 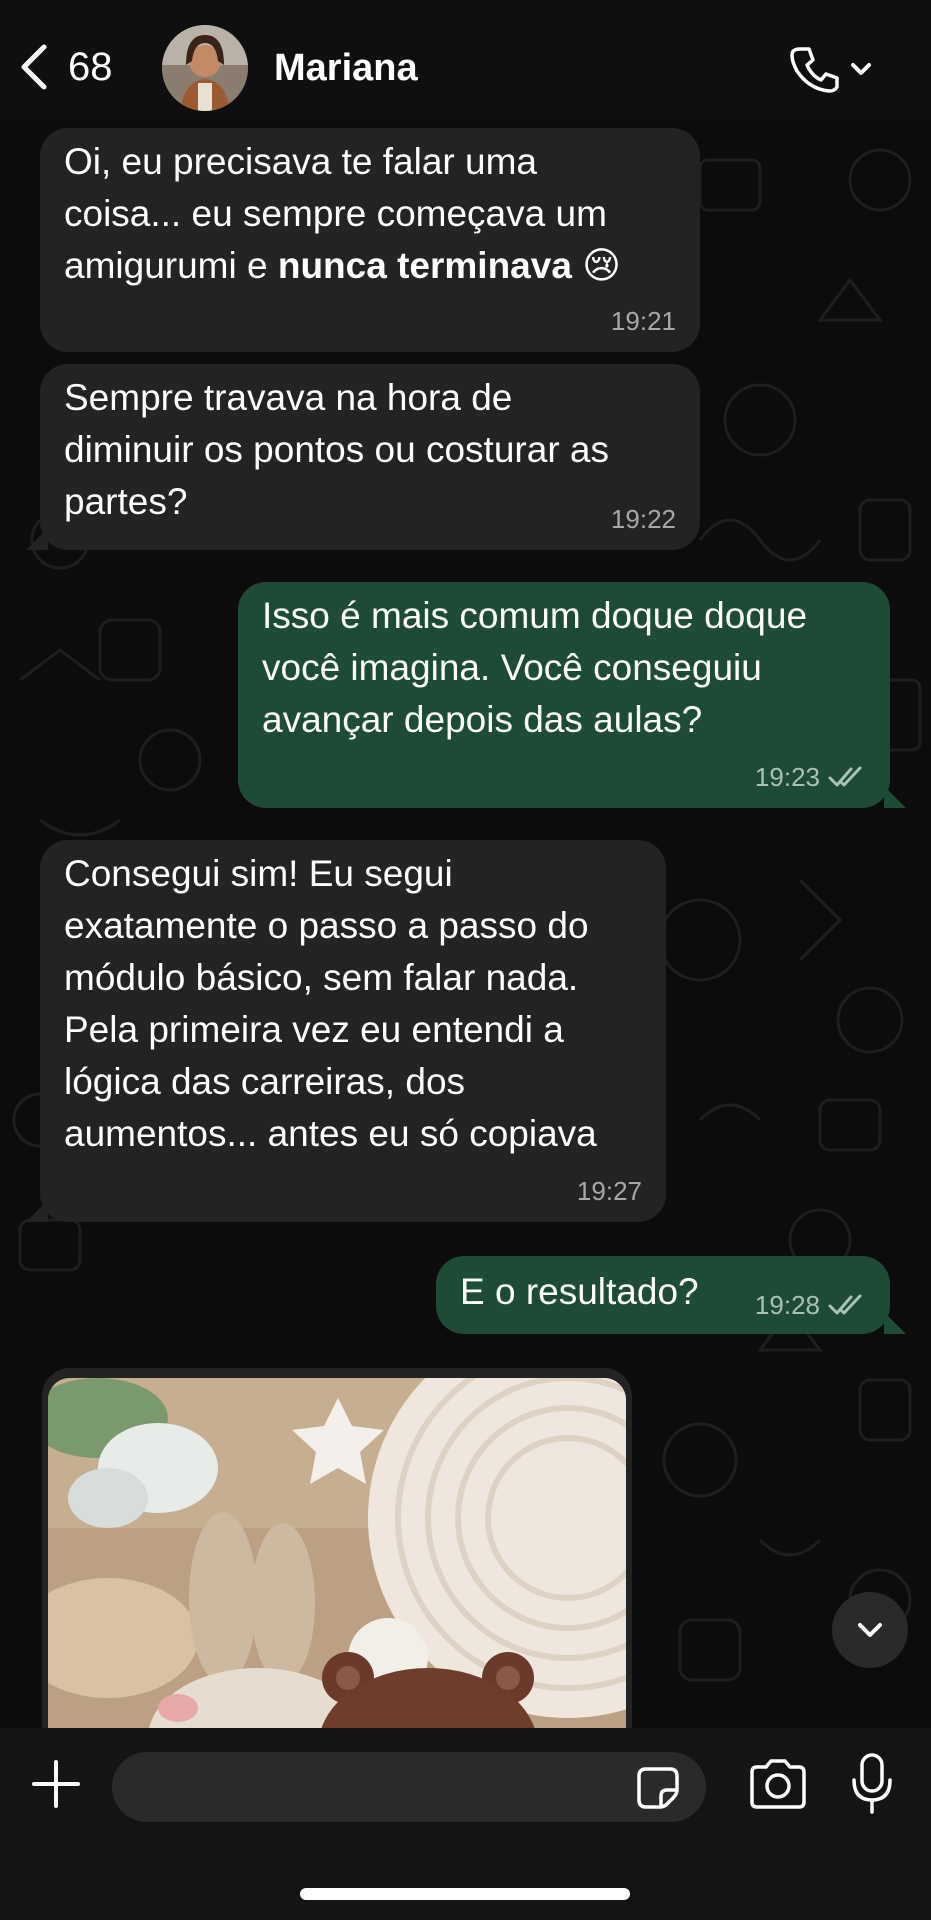 What do you see at coordinates (663, 1295) in the screenshot?
I see `message-bubble-outgoing: E o resultado? 19:28` at bounding box center [663, 1295].